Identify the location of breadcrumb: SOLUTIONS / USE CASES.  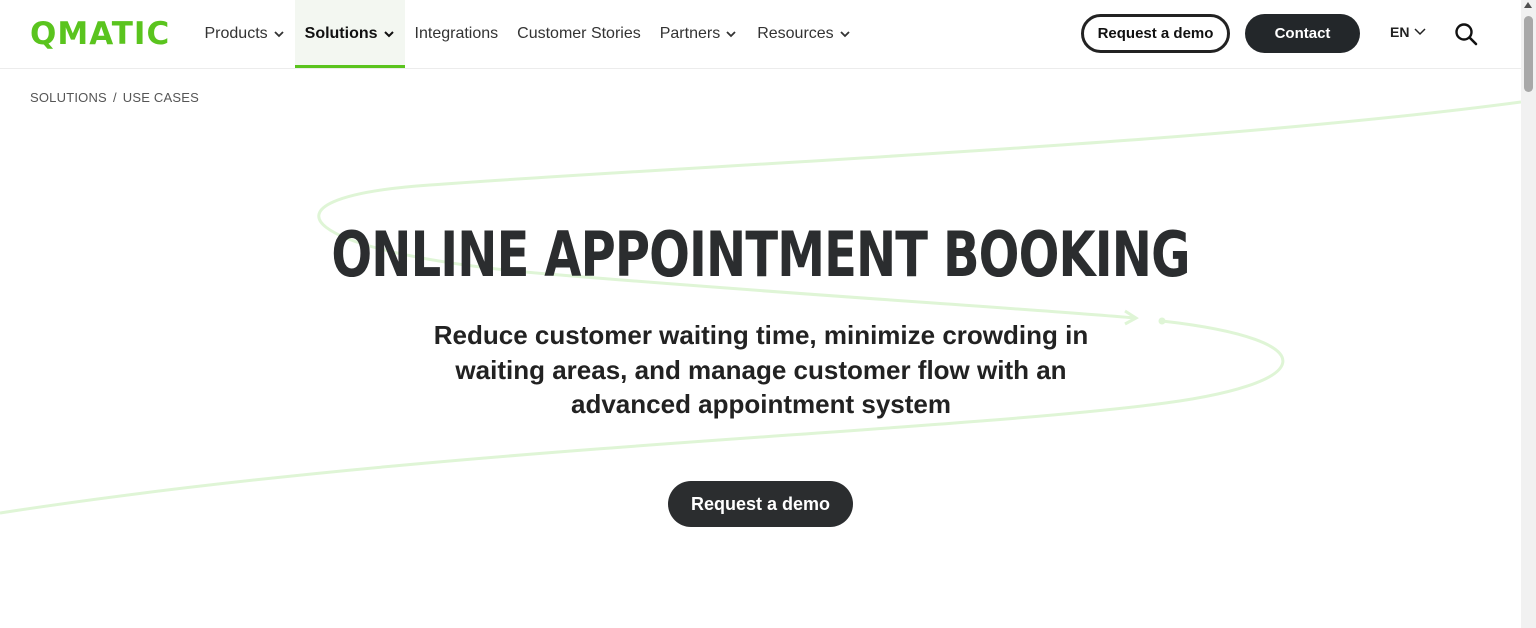
(114, 97).